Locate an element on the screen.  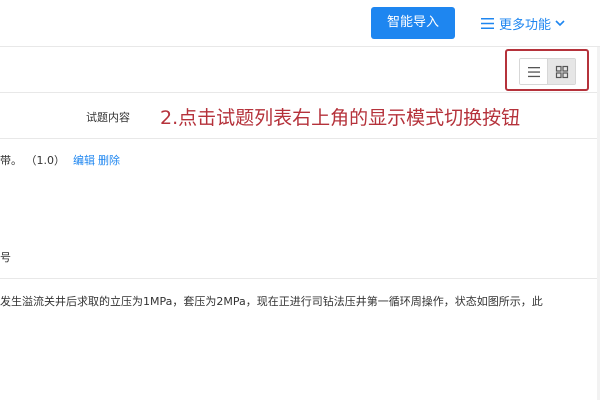
edit-link: 编辑 is located at coordinates (84, 160).